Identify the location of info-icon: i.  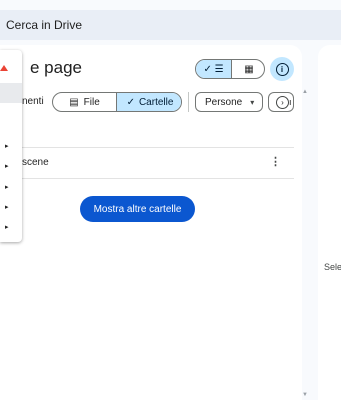
(282, 69).